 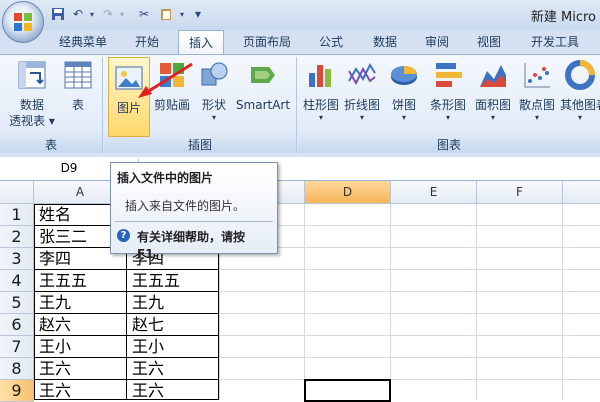 I want to click on scatter-chart-dropdown-icon: ▾, so click(x=536, y=117).